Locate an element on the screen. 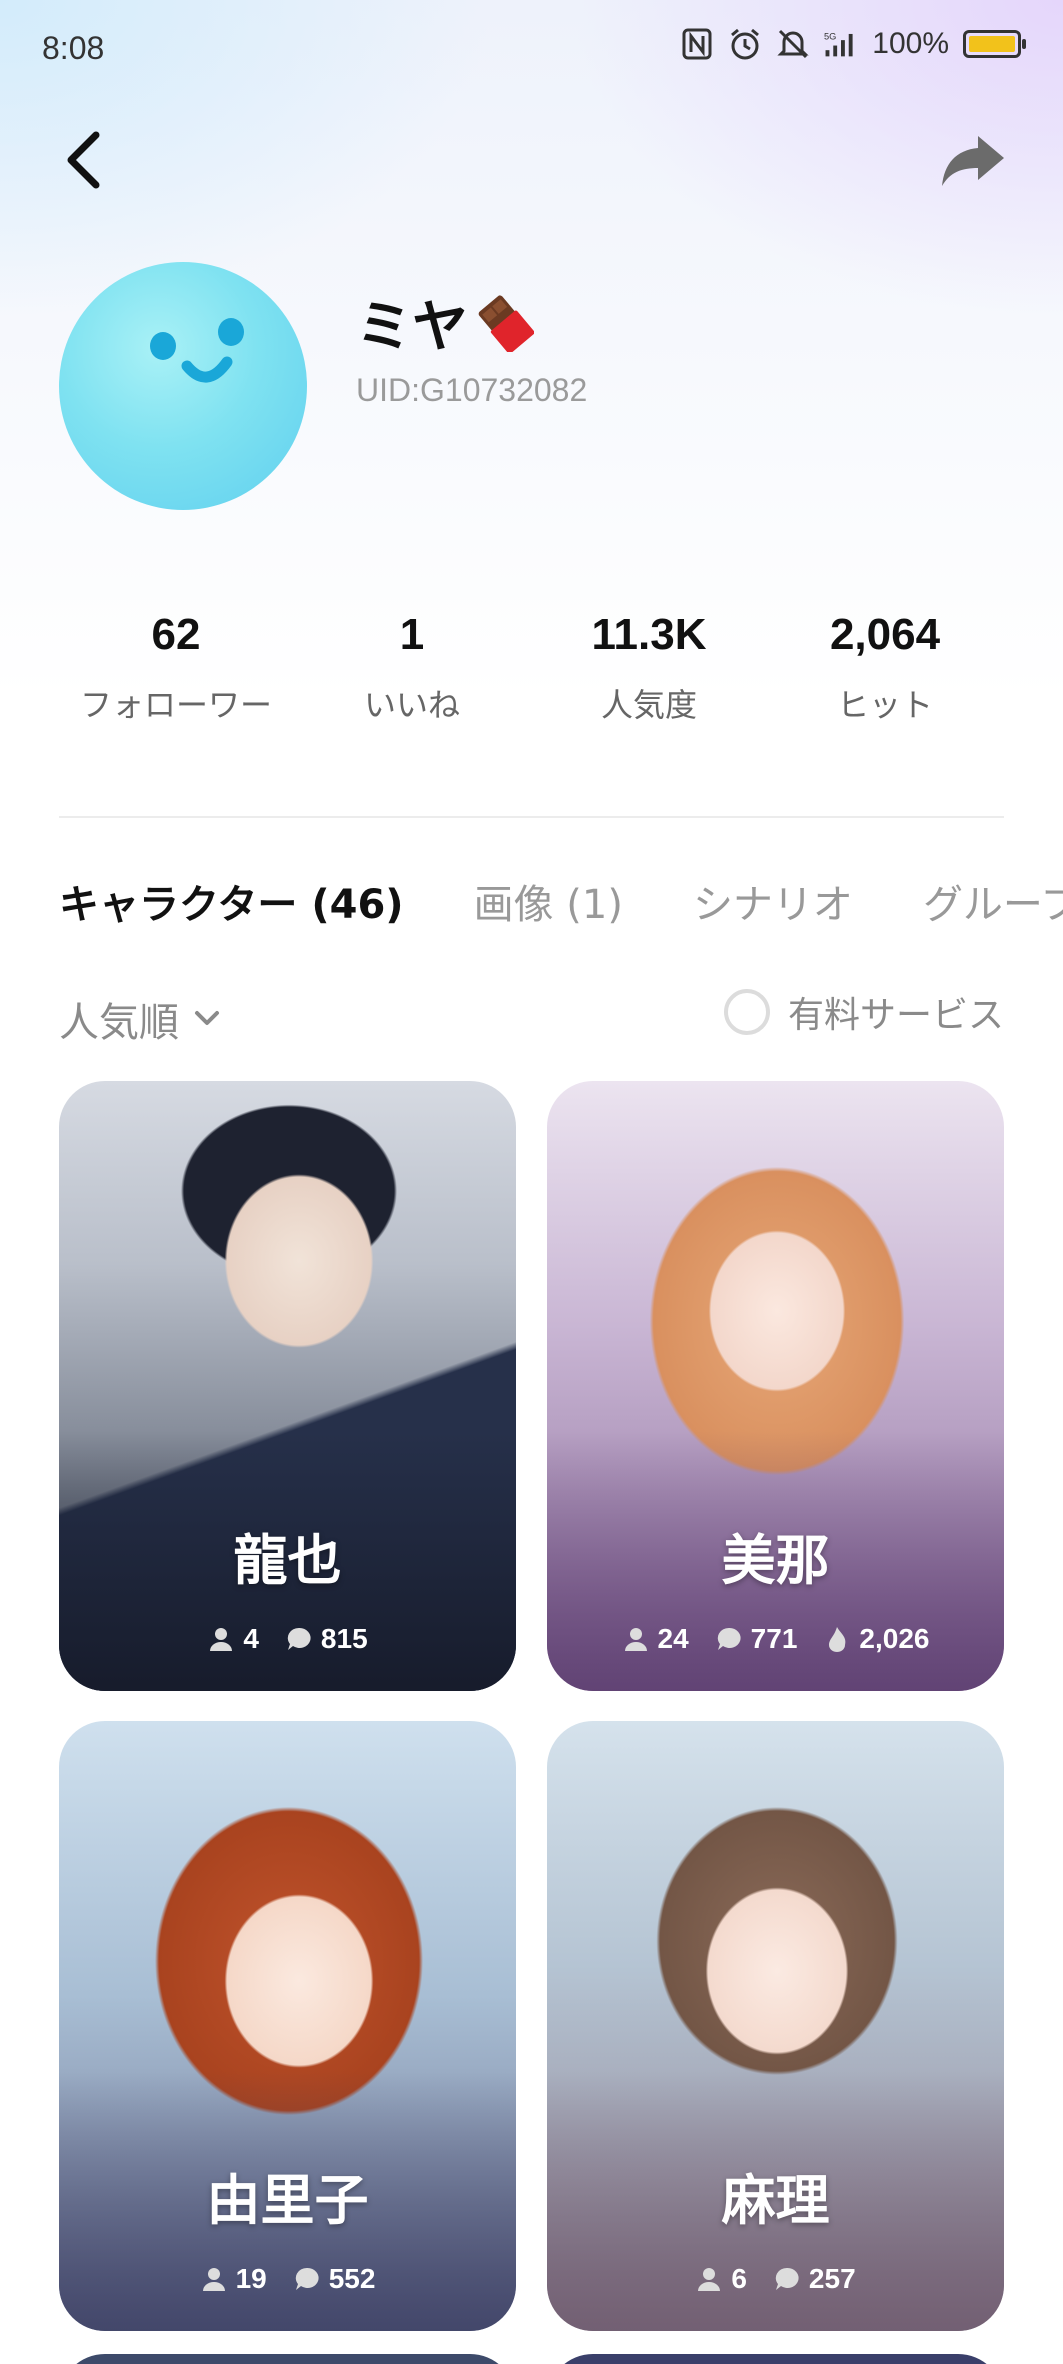 Image resolution: width=1063 pixels, height=2364 pixels. user-count: 24 is located at coordinates (673, 1638).